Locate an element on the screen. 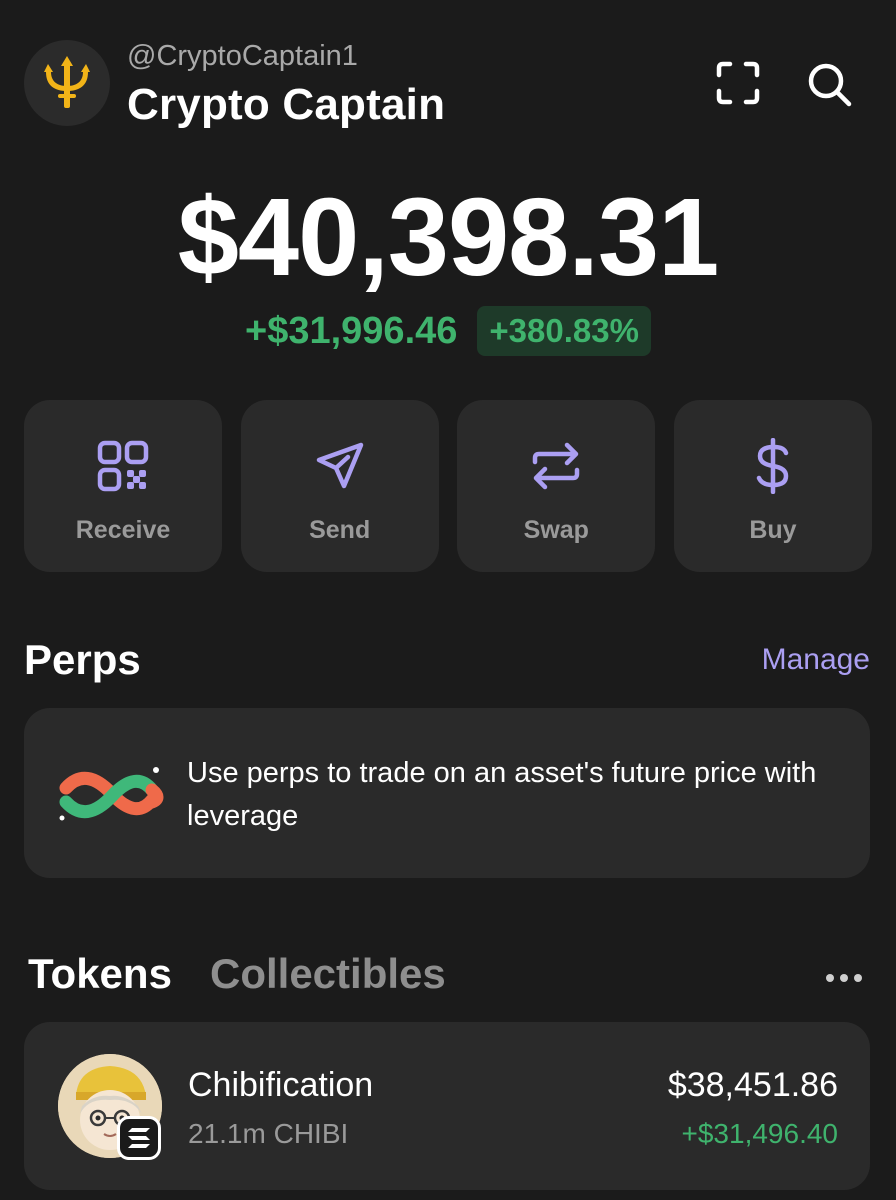 This screenshot has width=896, height=1200. tab-tokens: Tokens is located at coordinates (100, 974).